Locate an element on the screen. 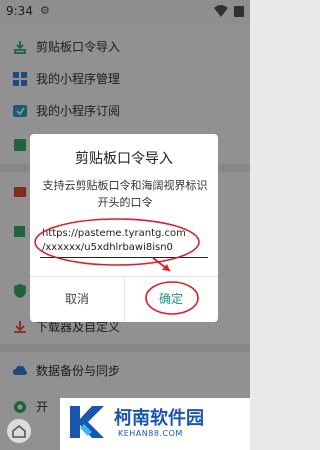 The width and height of the screenshot is (320, 450). confirm-button: 确定 is located at coordinates (171, 299).